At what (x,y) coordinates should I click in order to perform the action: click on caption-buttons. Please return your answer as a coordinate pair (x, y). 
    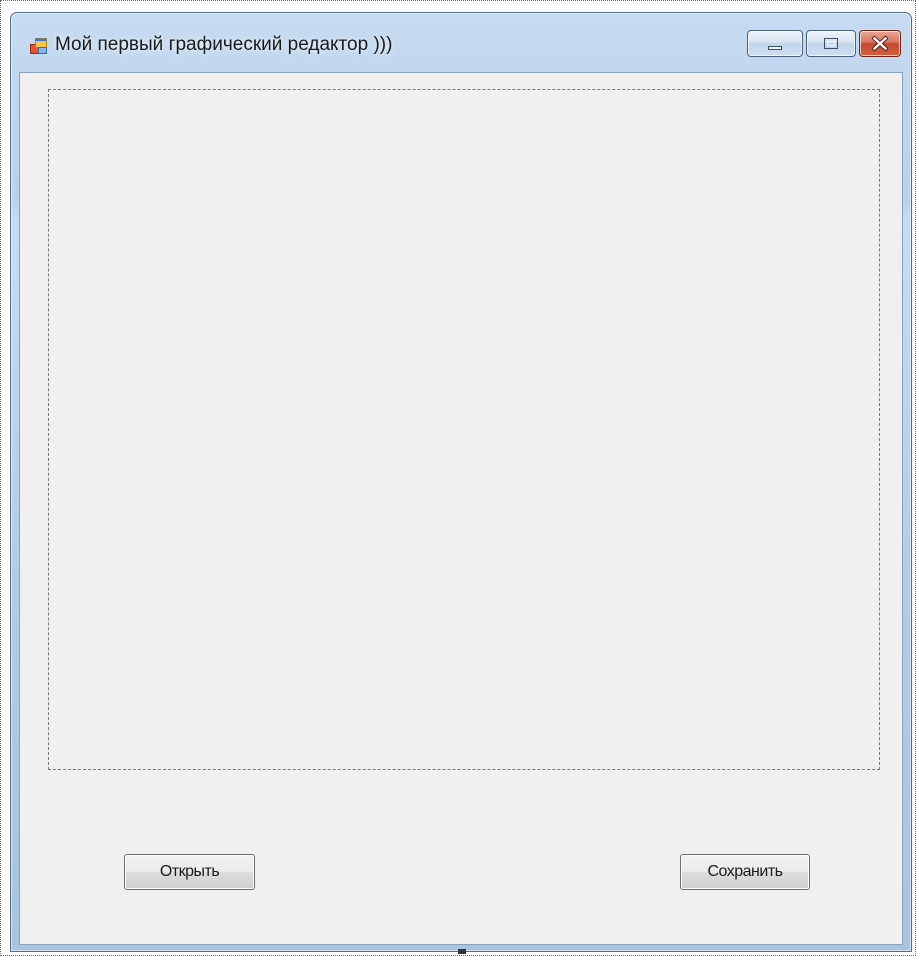
    Looking at the image, I should click on (822, 44).